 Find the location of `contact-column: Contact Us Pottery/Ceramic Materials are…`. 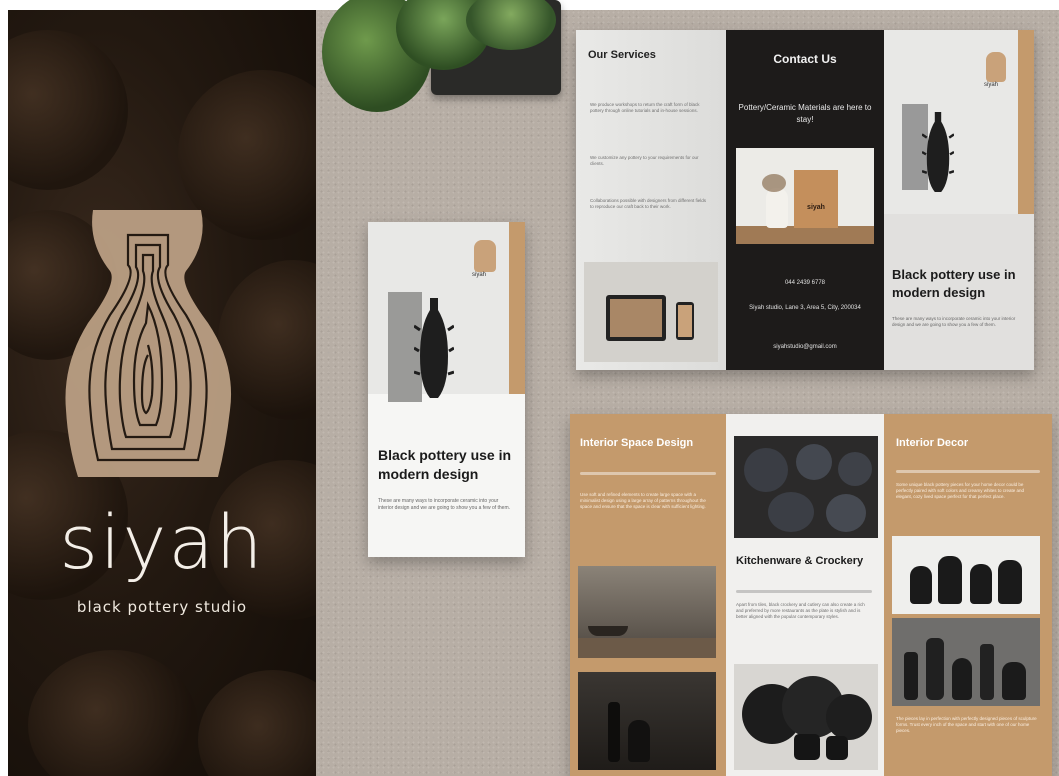

contact-column: Contact Us Pottery/Ceramic Materials are… is located at coordinates (805, 200).